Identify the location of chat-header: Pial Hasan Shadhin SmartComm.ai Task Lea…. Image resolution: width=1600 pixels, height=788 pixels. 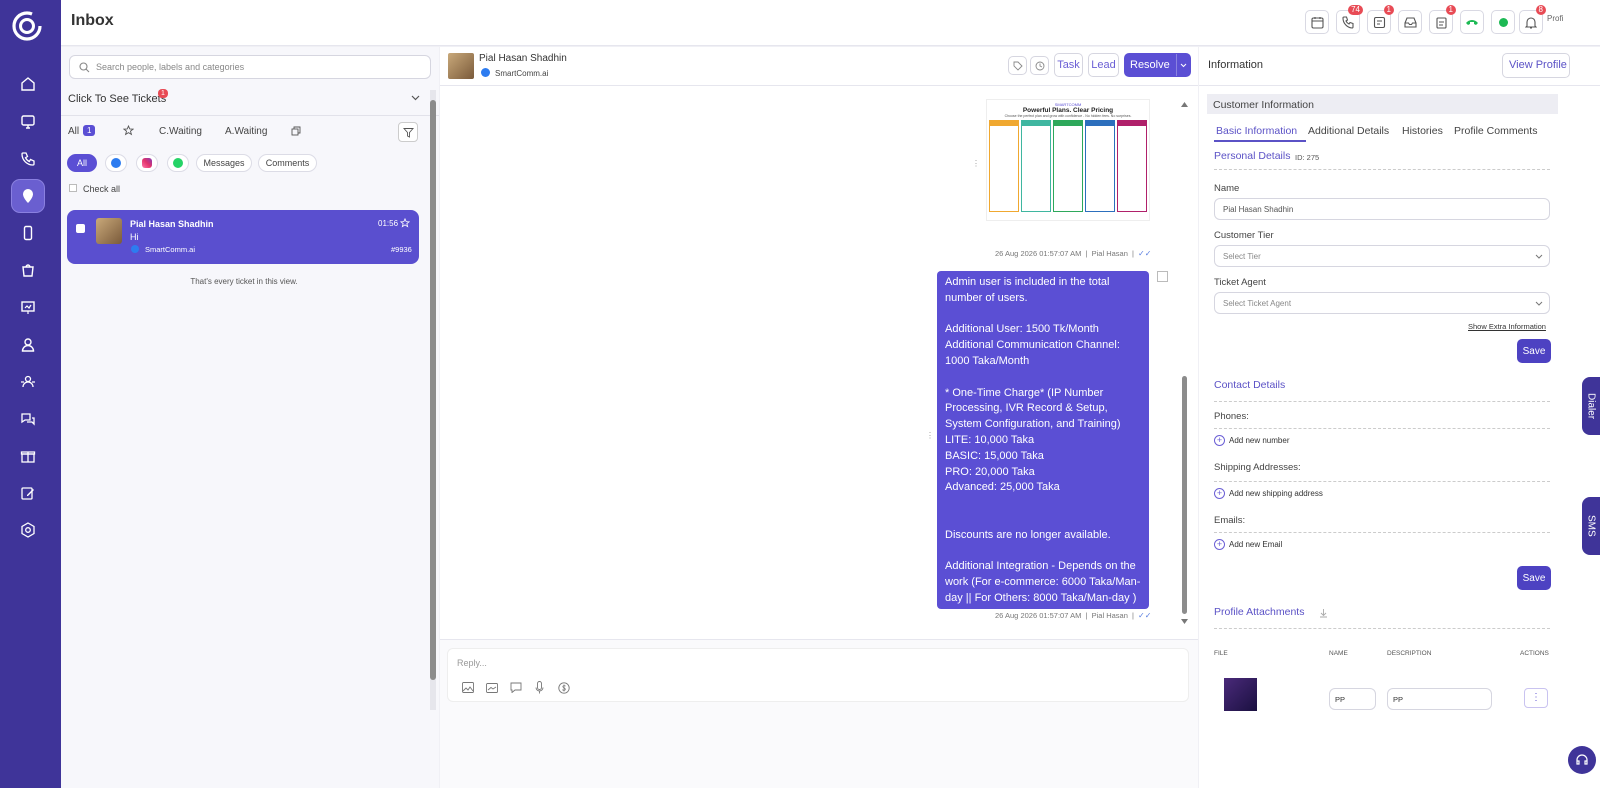
(819, 66).